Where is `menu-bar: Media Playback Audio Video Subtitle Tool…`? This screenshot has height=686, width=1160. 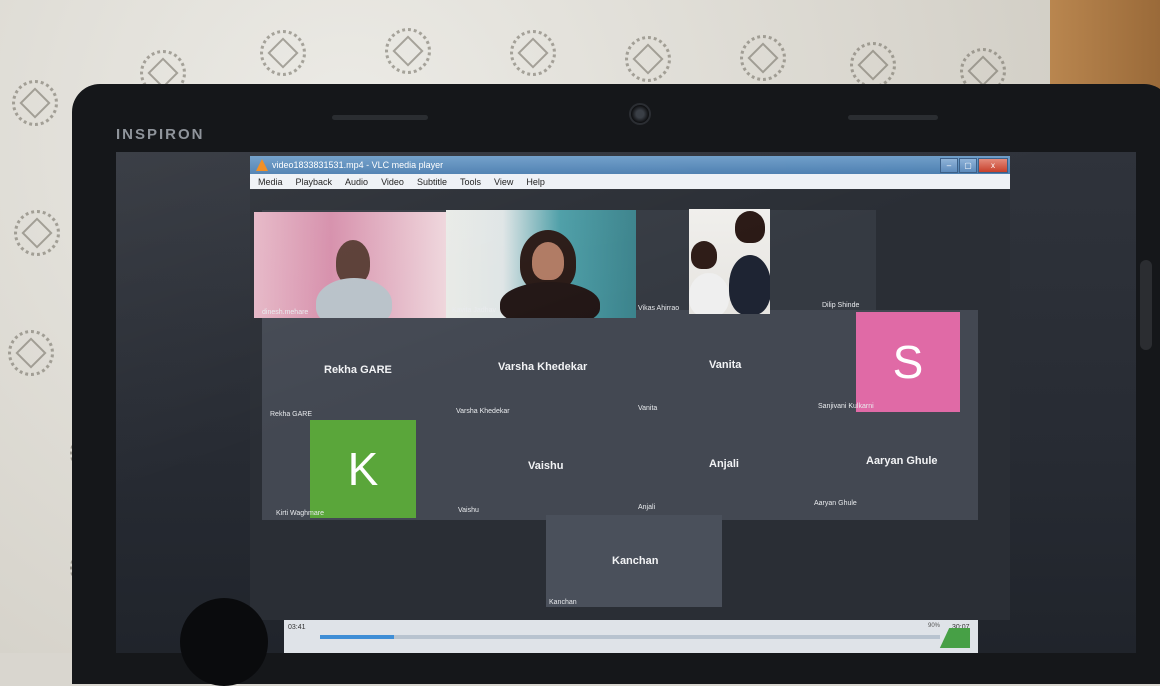
menu-bar: Media Playback Audio Video Subtitle Tool… is located at coordinates (630, 181).